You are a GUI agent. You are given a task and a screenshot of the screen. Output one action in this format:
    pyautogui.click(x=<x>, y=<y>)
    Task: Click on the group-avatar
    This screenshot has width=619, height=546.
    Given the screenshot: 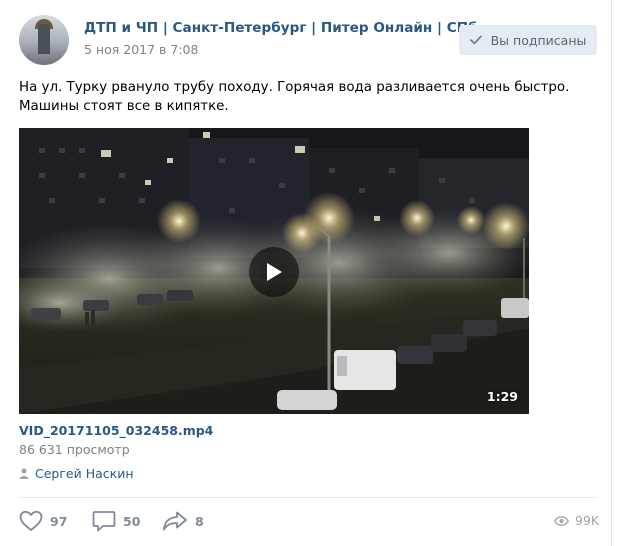 What is the action you would take?
    pyautogui.click(x=44, y=40)
    